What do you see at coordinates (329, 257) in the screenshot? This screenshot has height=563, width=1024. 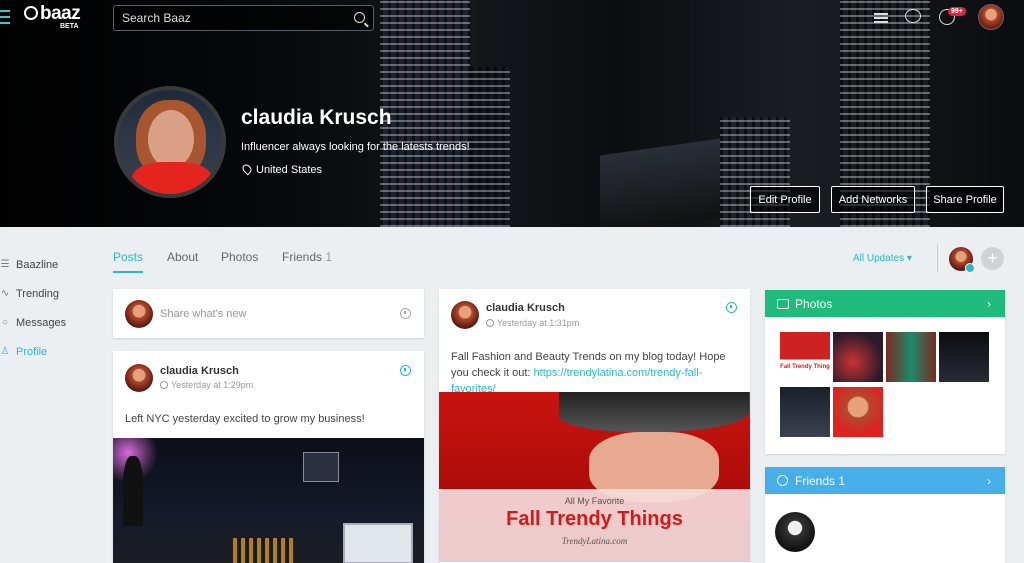 I see `tab-friends-count: 1` at bounding box center [329, 257].